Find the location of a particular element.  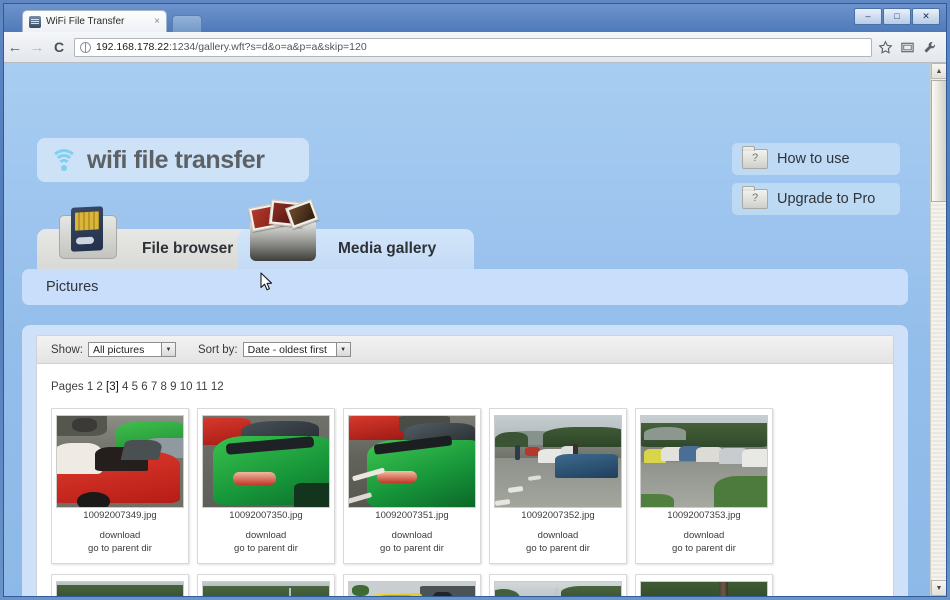

show-label: Show: is located at coordinates (67, 349).